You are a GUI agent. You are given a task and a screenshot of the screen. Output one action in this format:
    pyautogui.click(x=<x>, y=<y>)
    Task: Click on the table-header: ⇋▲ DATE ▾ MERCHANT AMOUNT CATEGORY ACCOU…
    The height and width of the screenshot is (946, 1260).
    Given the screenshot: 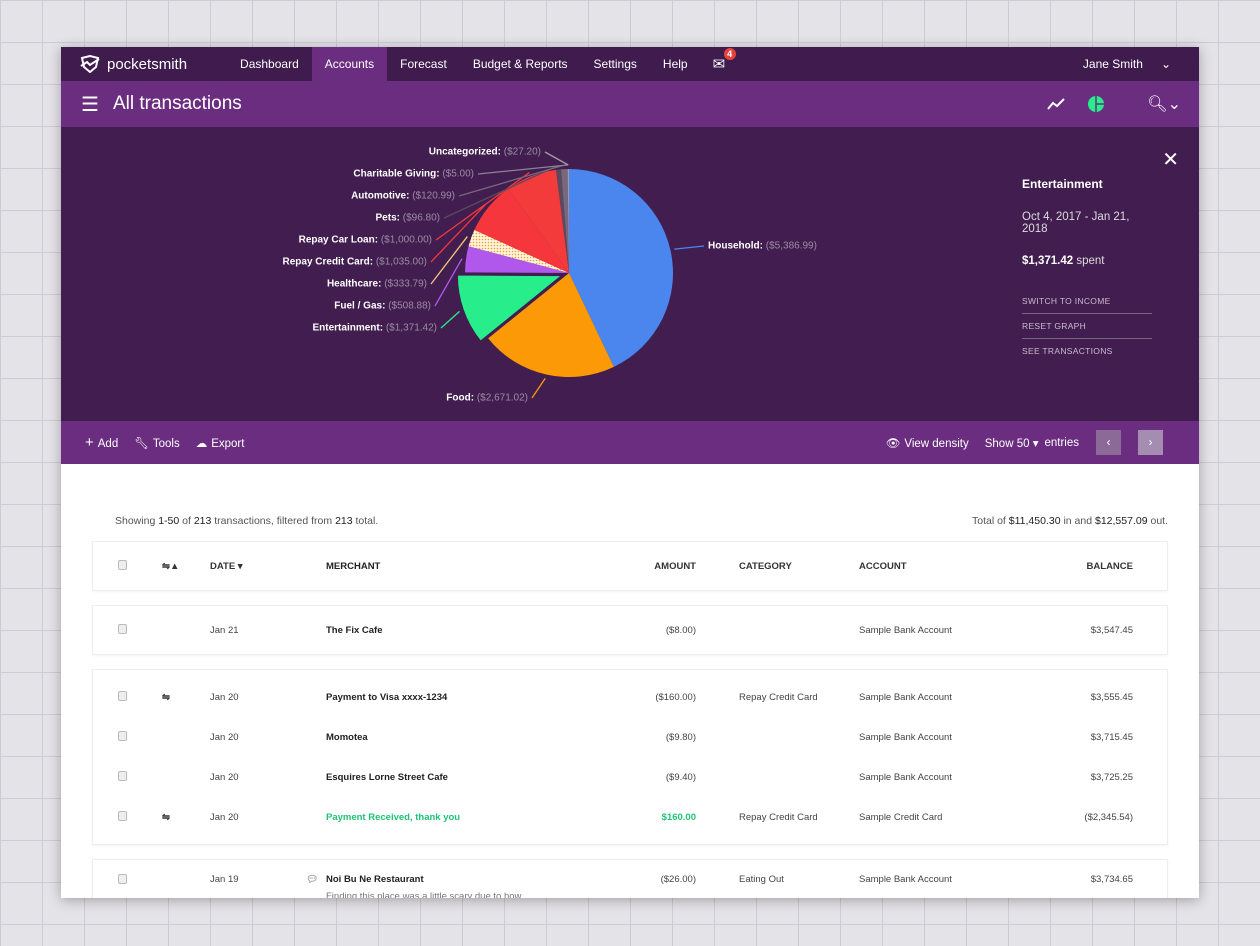 What is the action you would take?
    pyautogui.click(x=630, y=566)
    